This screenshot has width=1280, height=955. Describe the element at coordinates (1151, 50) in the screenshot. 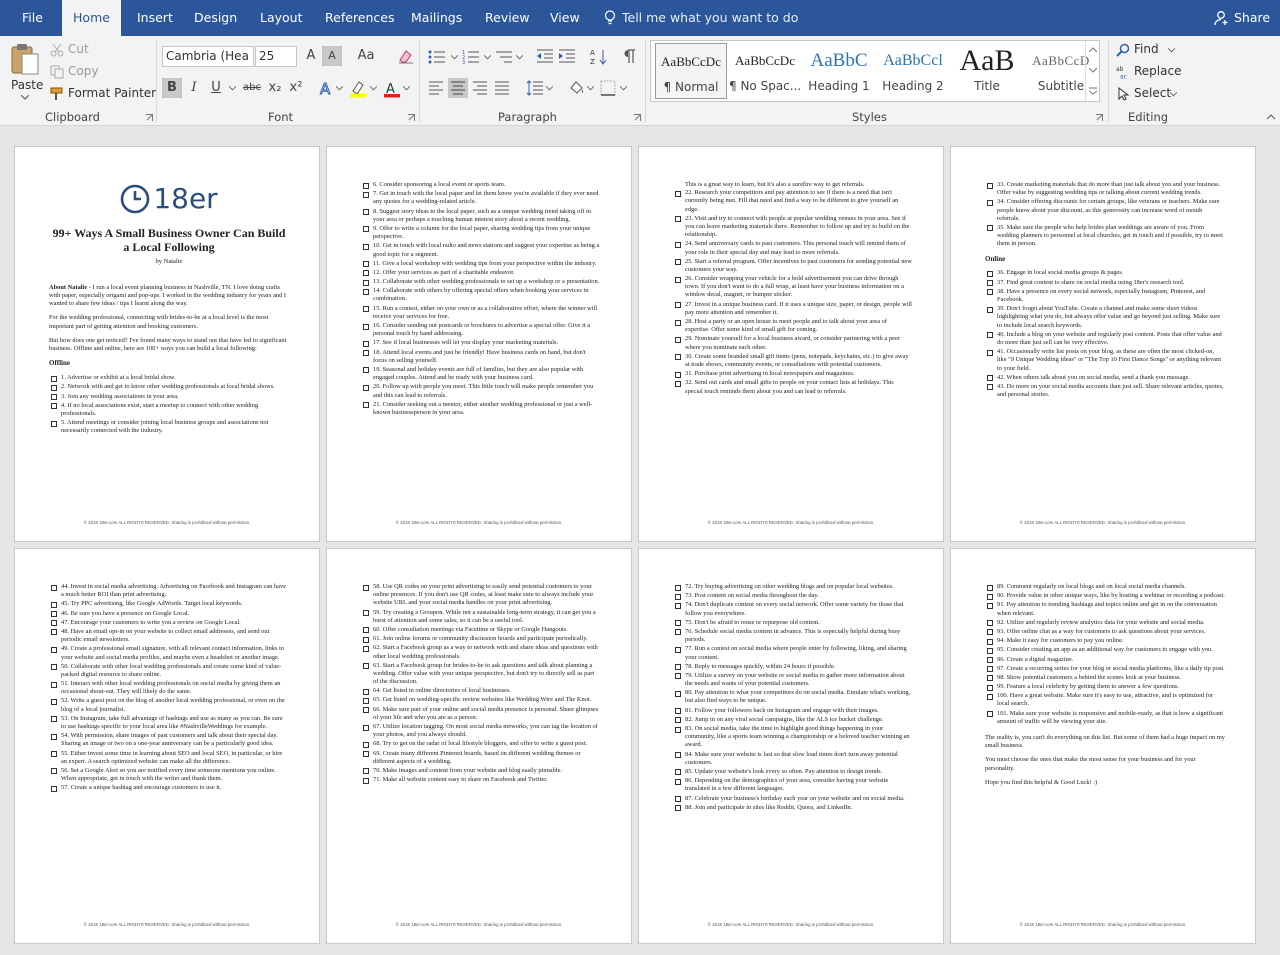

I see `find-button: Find` at that location.